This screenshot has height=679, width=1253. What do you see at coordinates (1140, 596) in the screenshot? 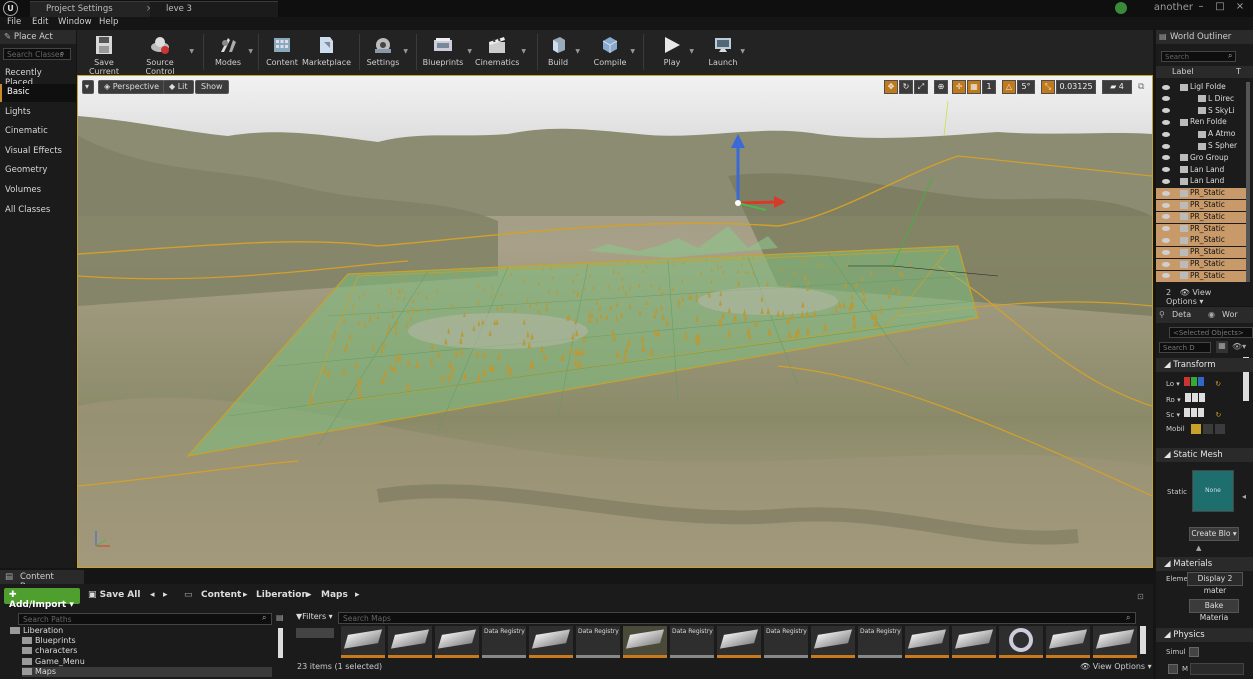
I see `lock-icon: ⊡` at bounding box center [1140, 596].